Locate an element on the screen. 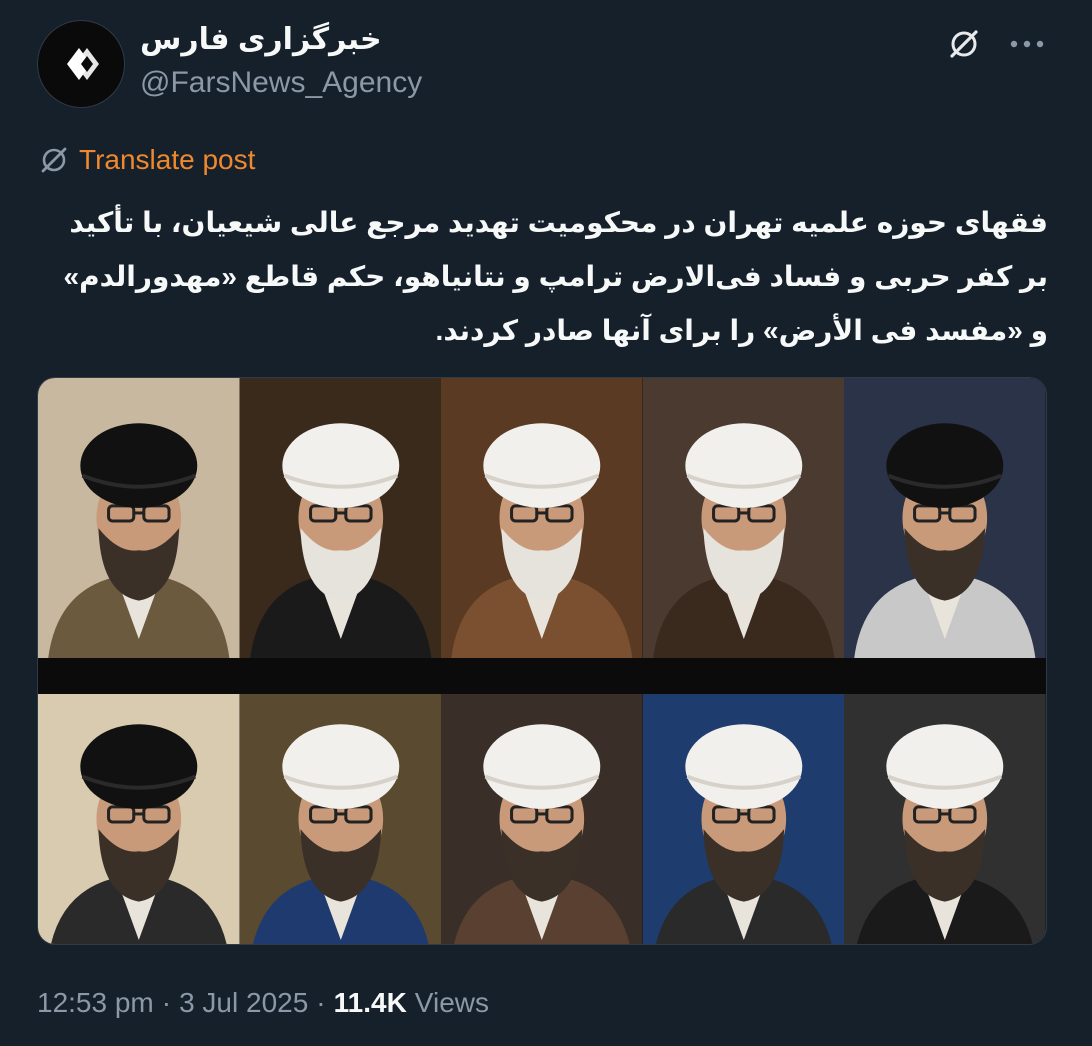 Image resolution: width=1092 pixels, height=1046 pixels. post-meta: 12:53 pm · 3 Jul 2025 · 11.4K Views is located at coordinates (263, 1003).